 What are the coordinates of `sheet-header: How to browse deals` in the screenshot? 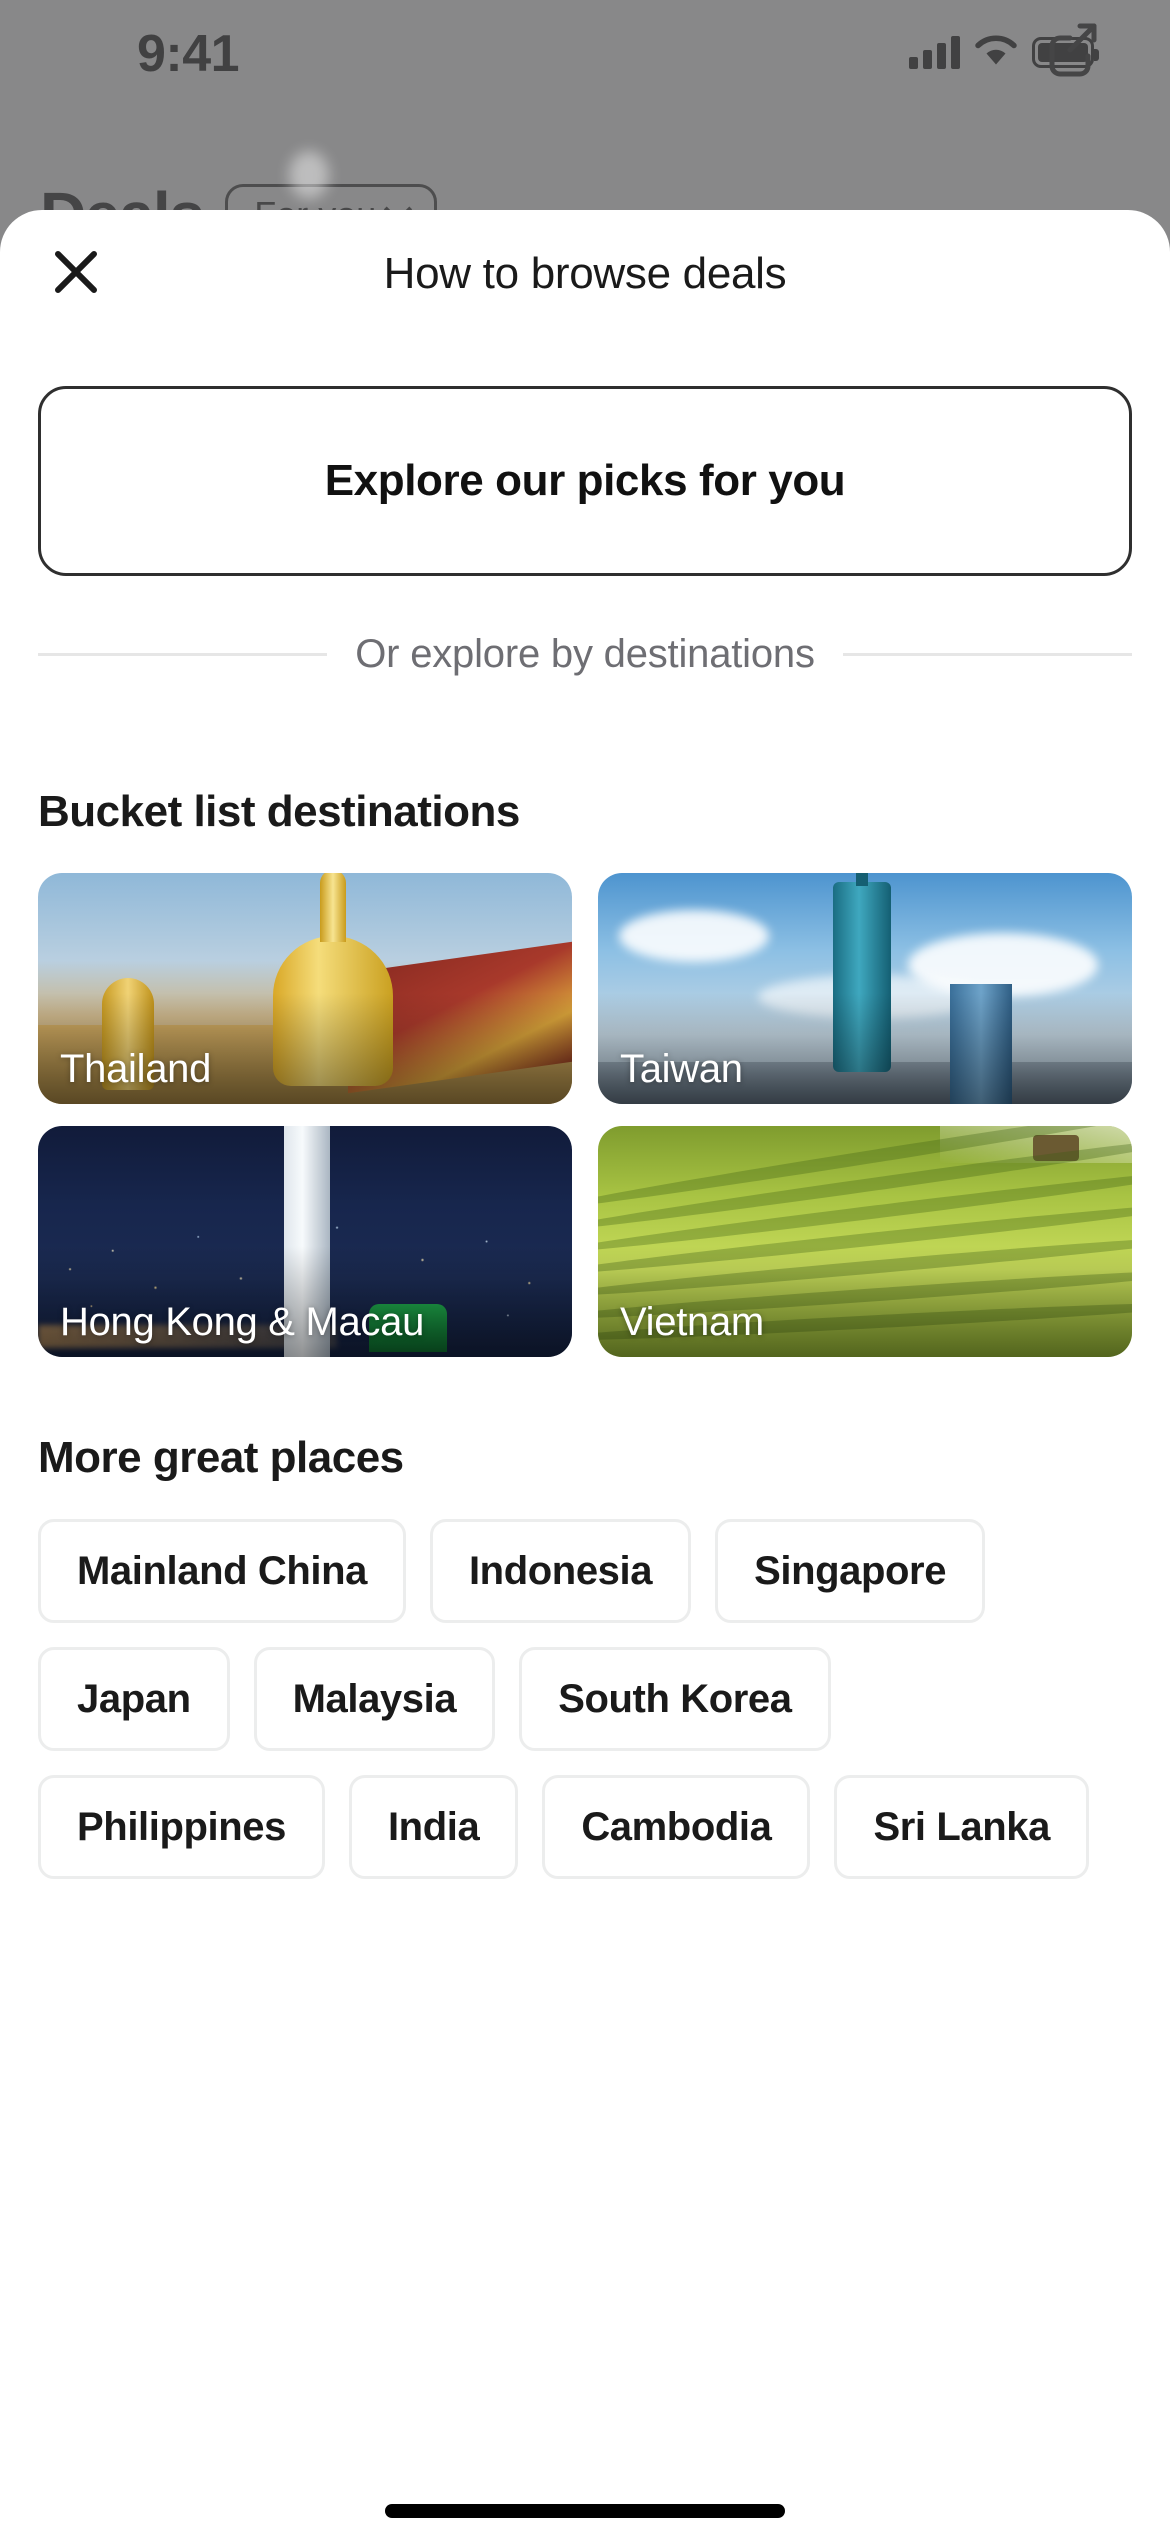 It's located at (585, 274).